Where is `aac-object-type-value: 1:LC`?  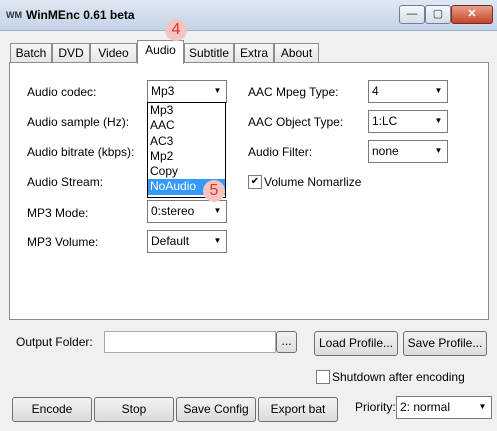 aac-object-type-value: 1:LC is located at coordinates (385, 121).